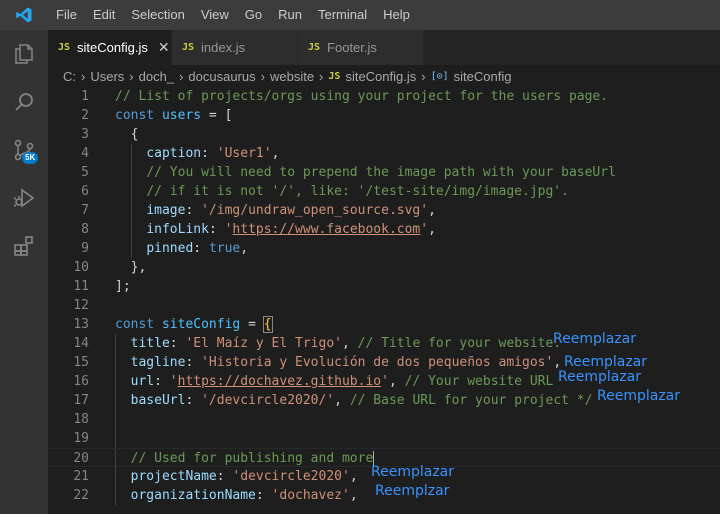  What do you see at coordinates (64, 47) in the screenshot?
I see `js-file-icon: JS` at bounding box center [64, 47].